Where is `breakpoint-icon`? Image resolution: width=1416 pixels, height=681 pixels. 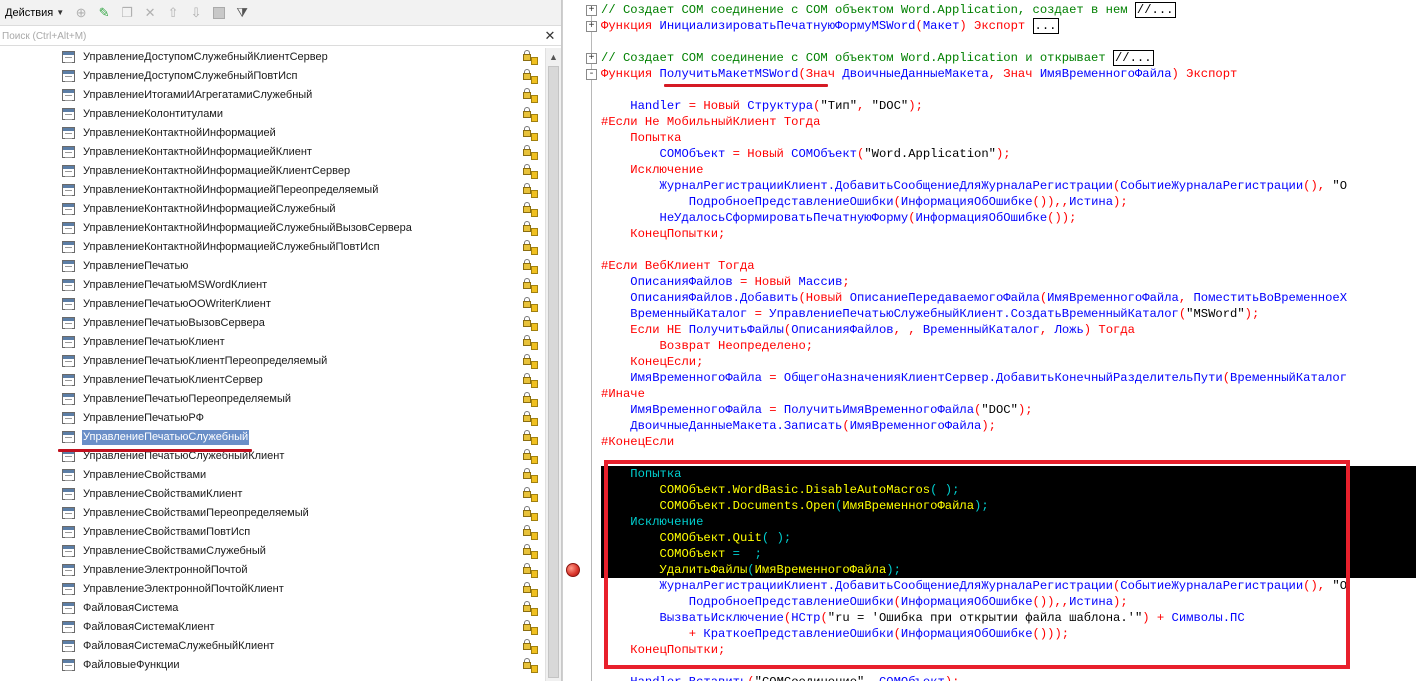
breakpoint-icon is located at coordinates (573, 570).